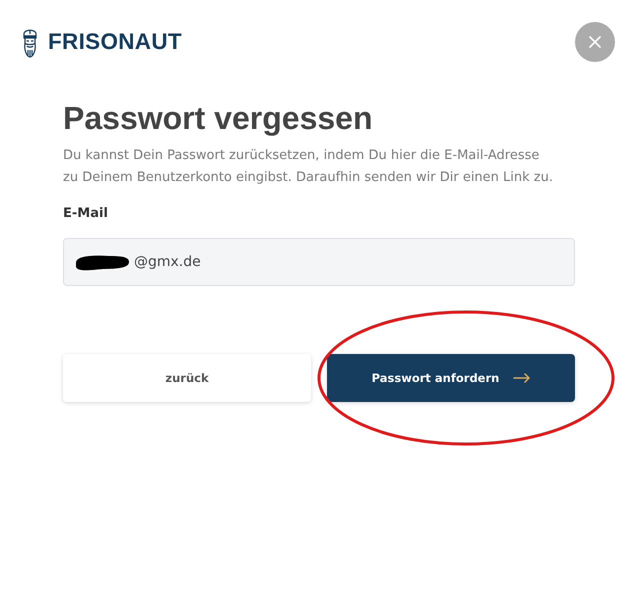 This screenshot has height=610, width=627. Describe the element at coordinates (308, 167) in the screenshot. I see `description-text: Du kannst Dein Passwort zurücksetzen, indem Du hier die E-Mail-Adresse zu Deinem Benutzerkonto eingibst. Daraufhin senden wir Dir einen Link zu.` at that location.